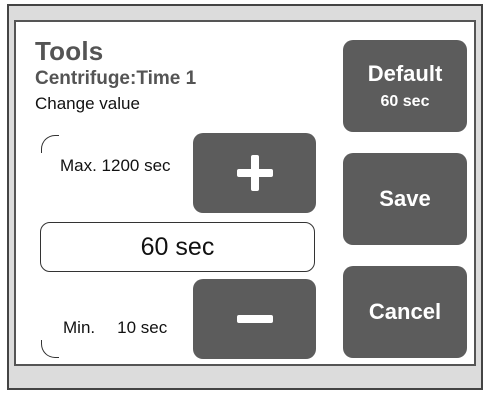 The image size is (490, 395). I want to click on decrement-button, so click(254, 319).